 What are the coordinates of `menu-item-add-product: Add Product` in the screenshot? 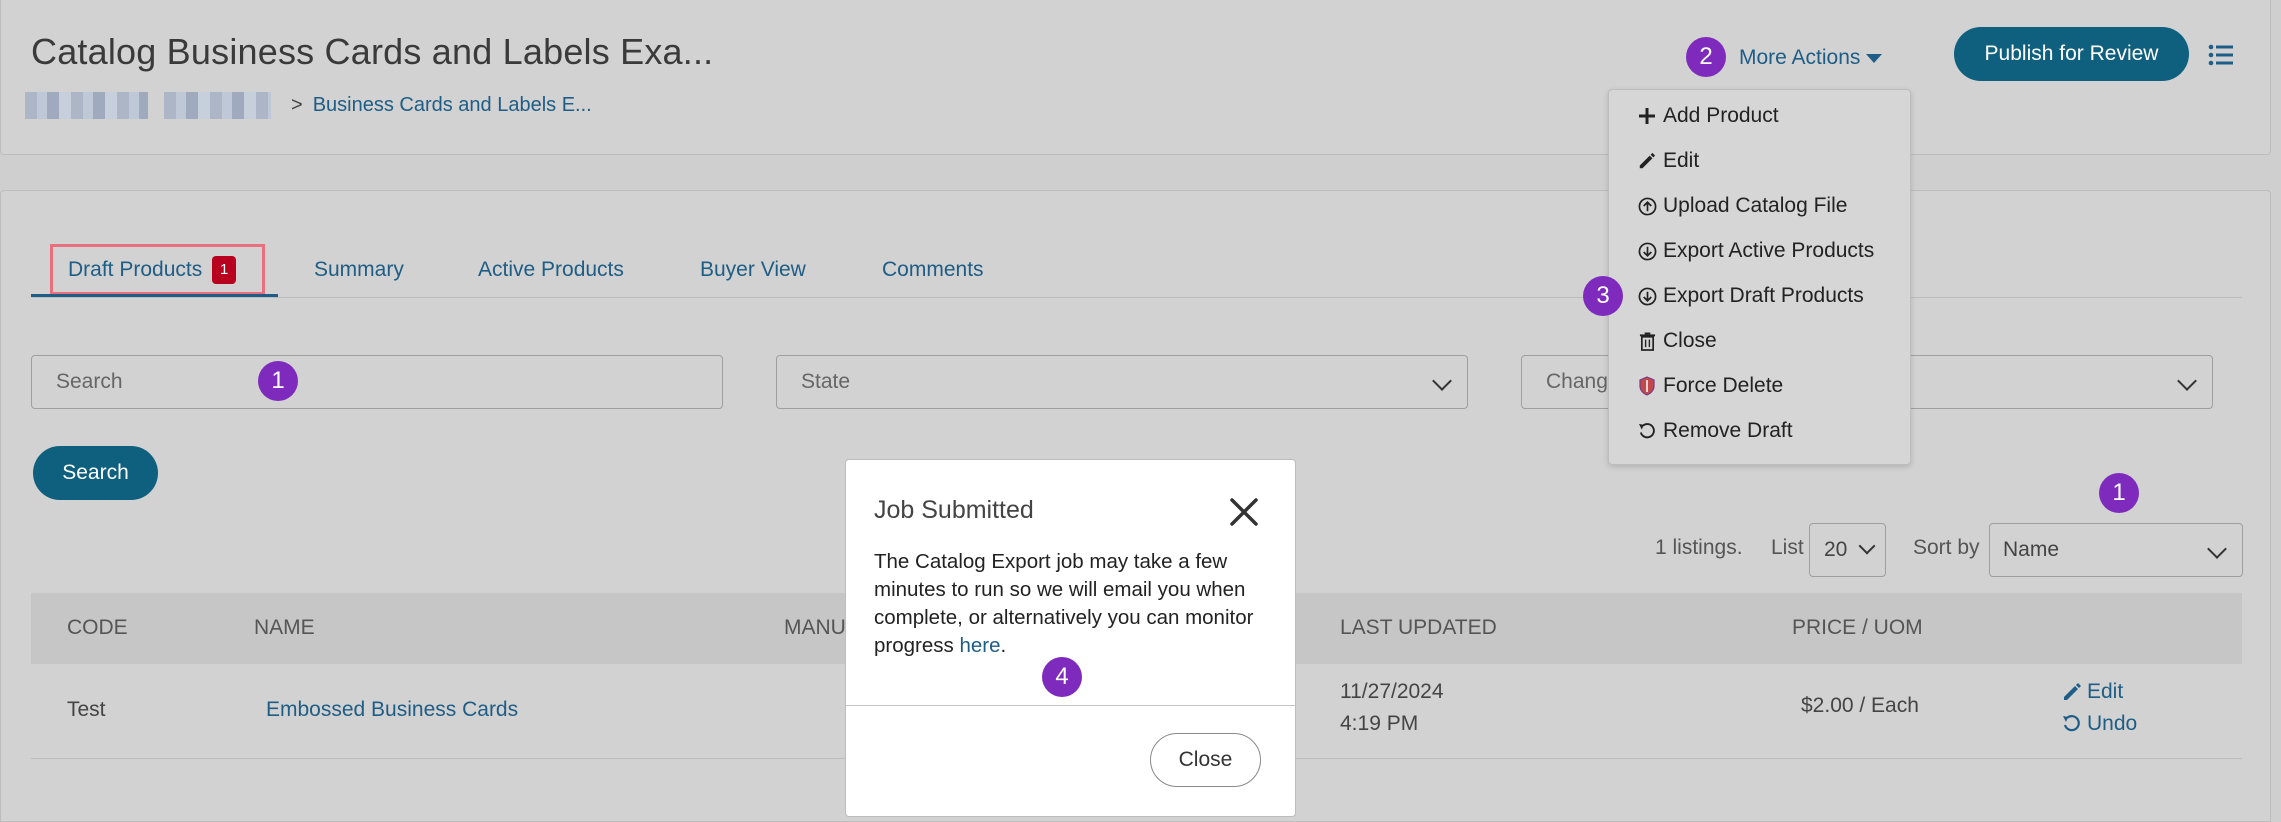 It's located at (1708, 116).